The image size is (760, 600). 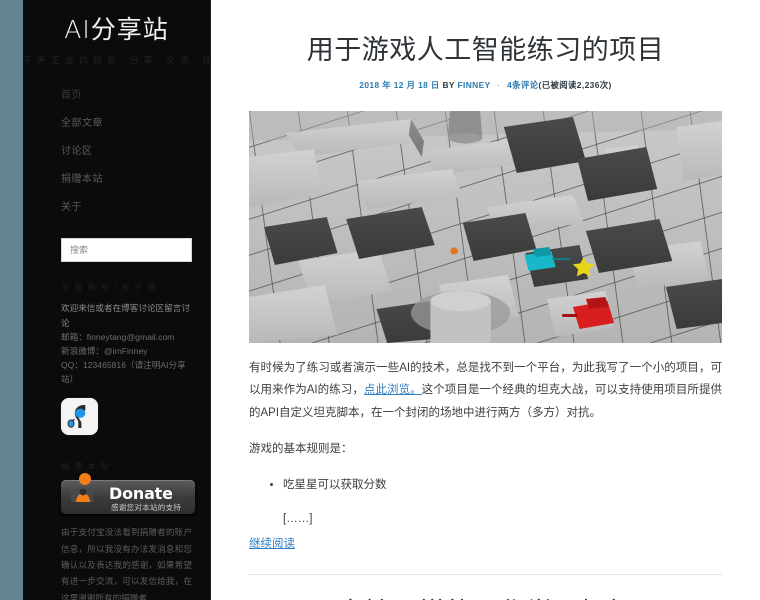 What do you see at coordinates (109, 288) in the screenshot?
I see `contact-widget-title: 与 我 联 系 / 关 于 我` at bounding box center [109, 288].